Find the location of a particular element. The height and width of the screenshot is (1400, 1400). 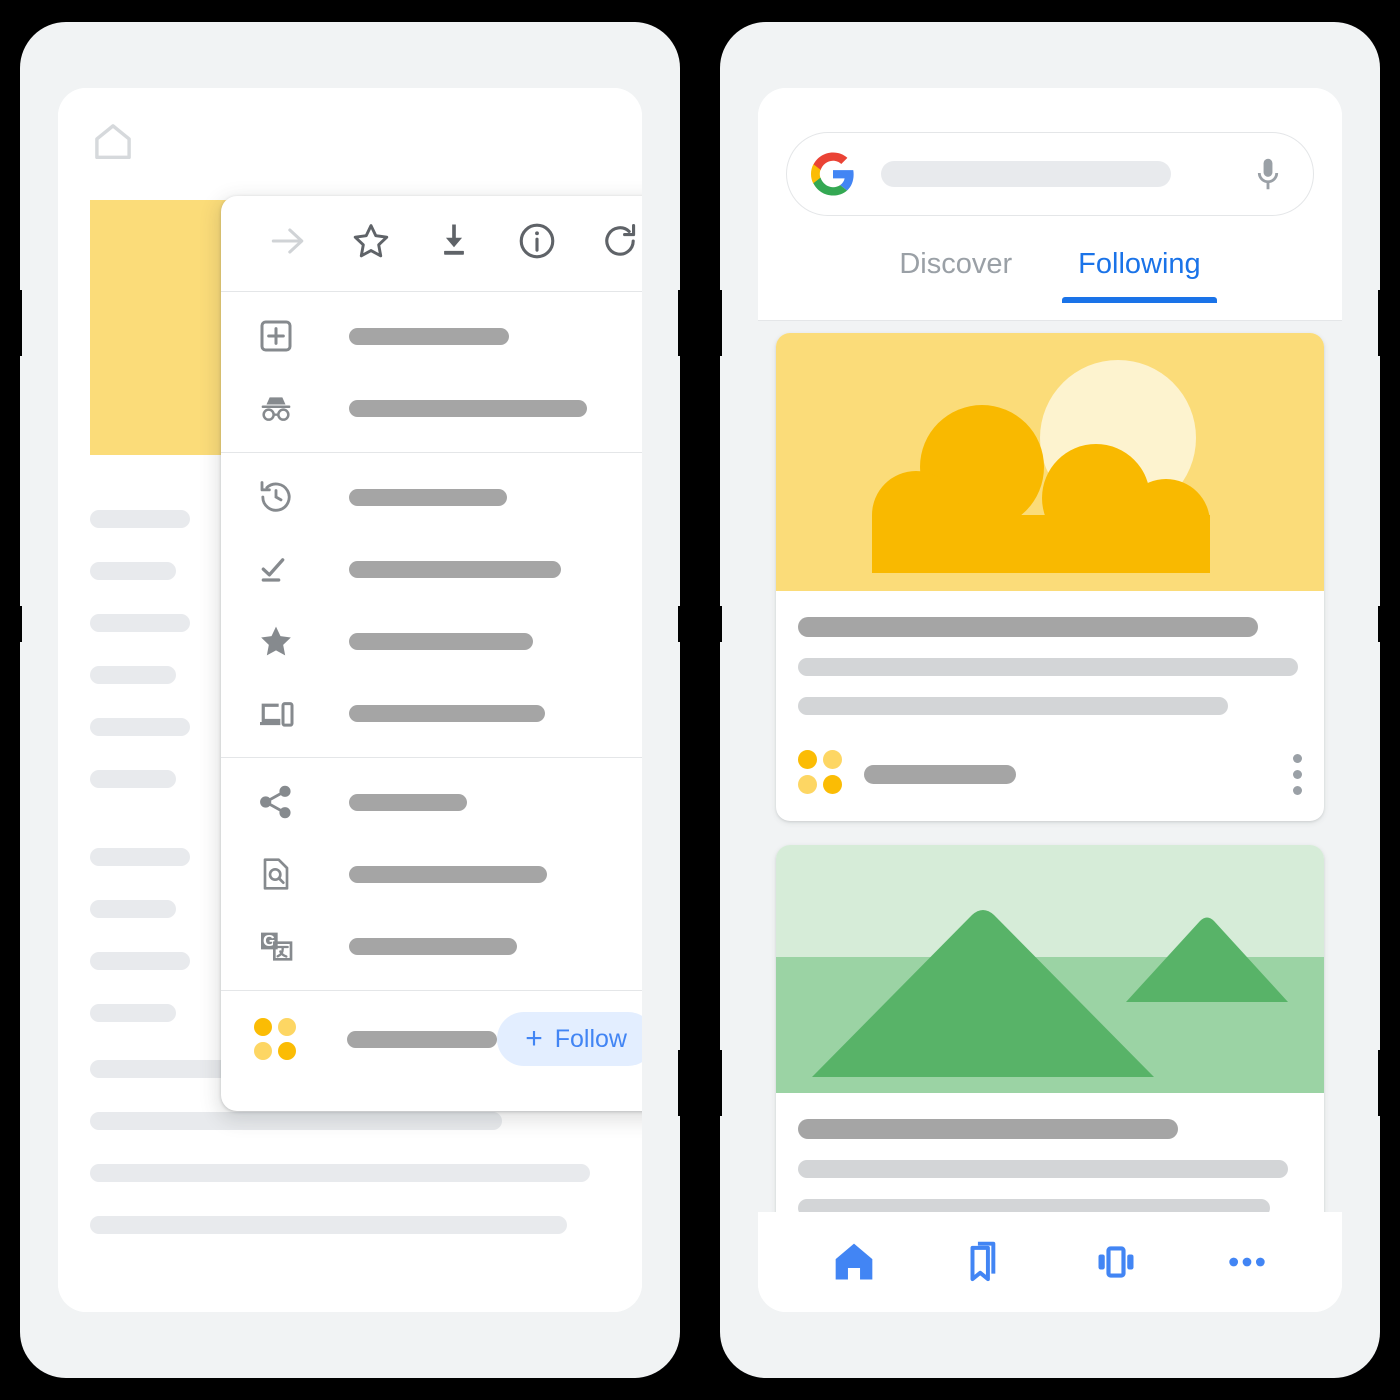

follow-button-label: Follow is located at coordinates (590, 1038).